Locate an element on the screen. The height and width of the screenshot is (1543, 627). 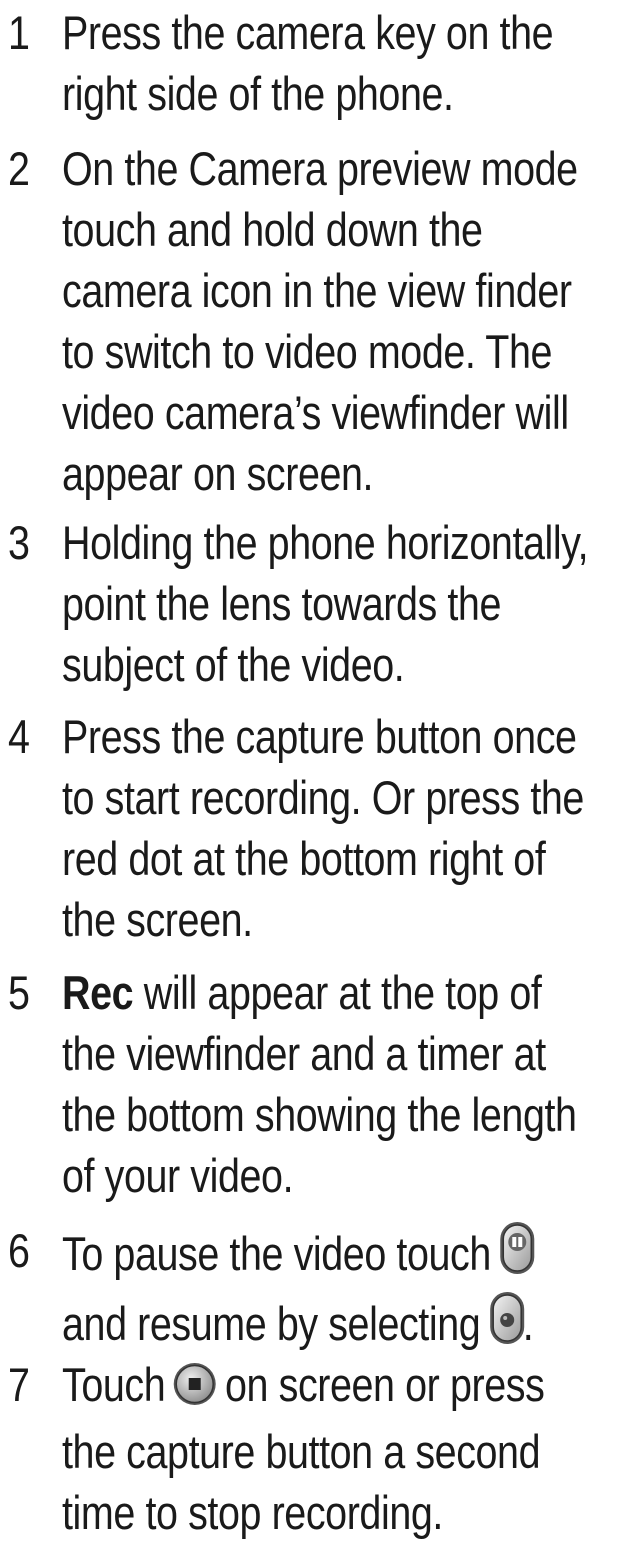
text-line: Holding the phone horizontally, is located at coordinates (325, 542).